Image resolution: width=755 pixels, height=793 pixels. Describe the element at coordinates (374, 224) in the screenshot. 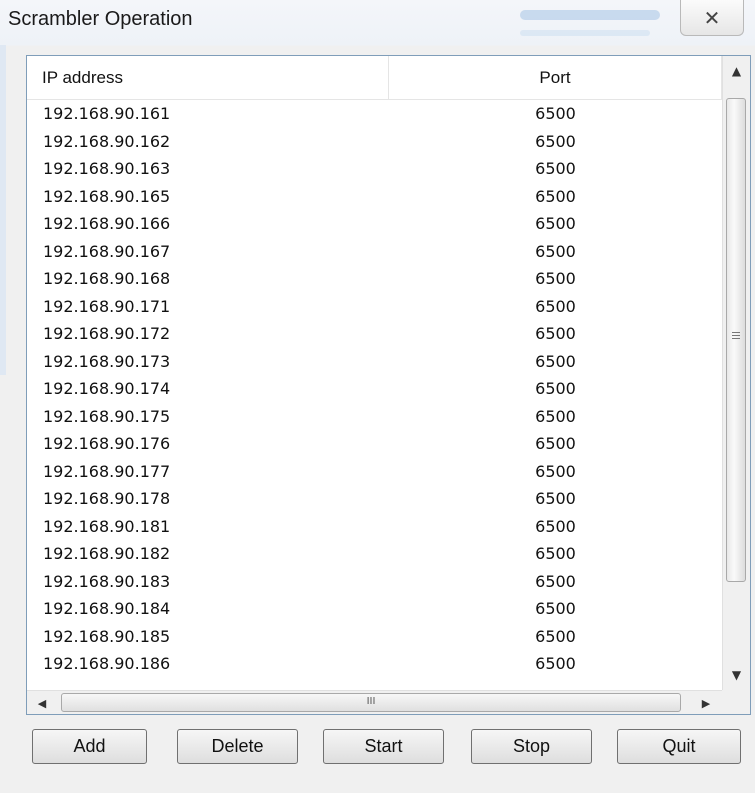

I see `table-row: 192.168.90.166 6500` at that location.